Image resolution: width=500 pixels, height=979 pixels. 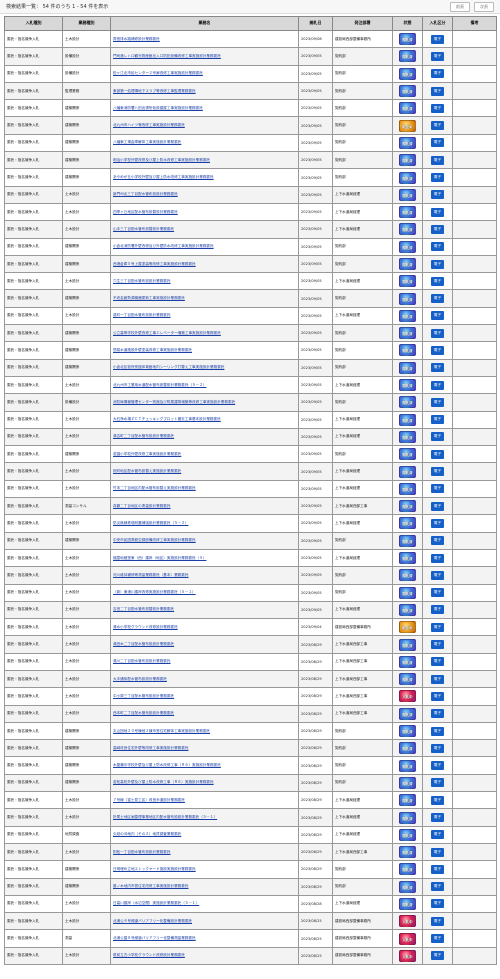 I want to click on project-link: 高崎改良住宅外壁等改修工事実施設計業務委託, so click(x=150, y=748).